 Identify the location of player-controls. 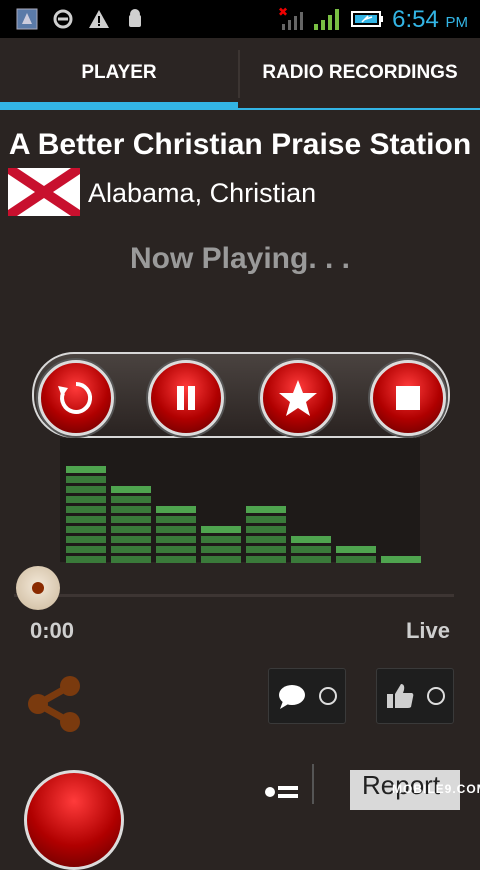
(241, 395).